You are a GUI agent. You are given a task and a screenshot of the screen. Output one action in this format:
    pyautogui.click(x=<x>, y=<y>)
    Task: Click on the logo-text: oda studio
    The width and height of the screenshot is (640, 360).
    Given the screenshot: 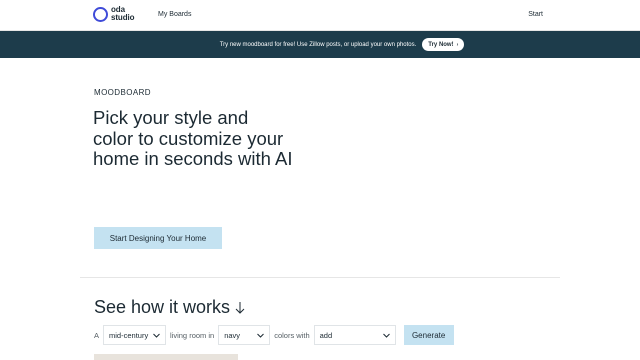 What is the action you would take?
    pyautogui.click(x=123, y=14)
    